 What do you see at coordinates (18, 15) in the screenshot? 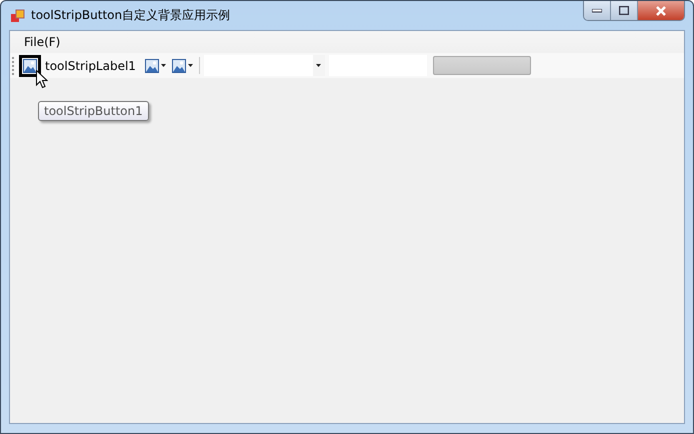
I see `app-icon` at bounding box center [18, 15].